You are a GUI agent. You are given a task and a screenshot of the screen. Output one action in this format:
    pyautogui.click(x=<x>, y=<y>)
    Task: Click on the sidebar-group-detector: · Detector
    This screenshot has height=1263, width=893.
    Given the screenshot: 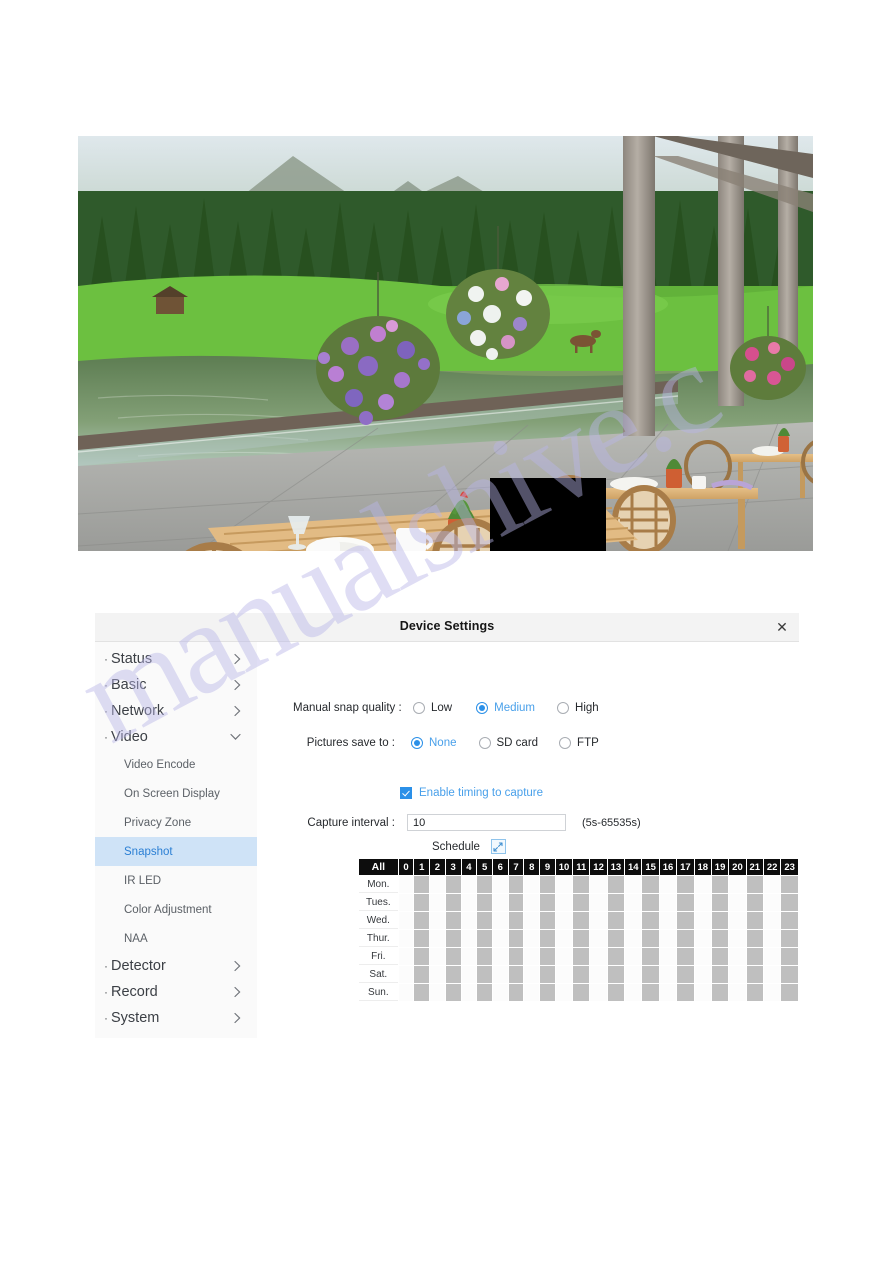 What is the action you would take?
    pyautogui.click(x=176, y=966)
    